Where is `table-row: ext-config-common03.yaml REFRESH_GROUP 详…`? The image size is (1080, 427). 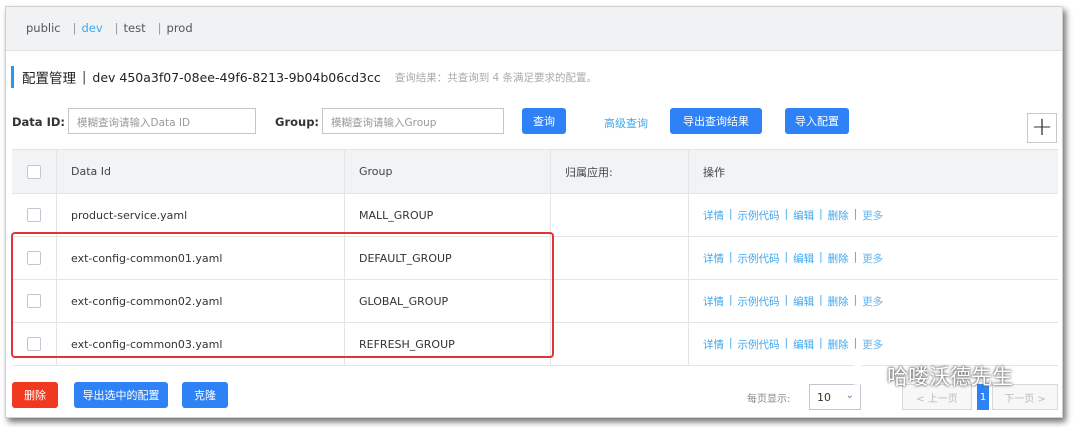
table-row: ext-config-common03.yaml REFRESH_GROUP 详… is located at coordinates (535, 344).